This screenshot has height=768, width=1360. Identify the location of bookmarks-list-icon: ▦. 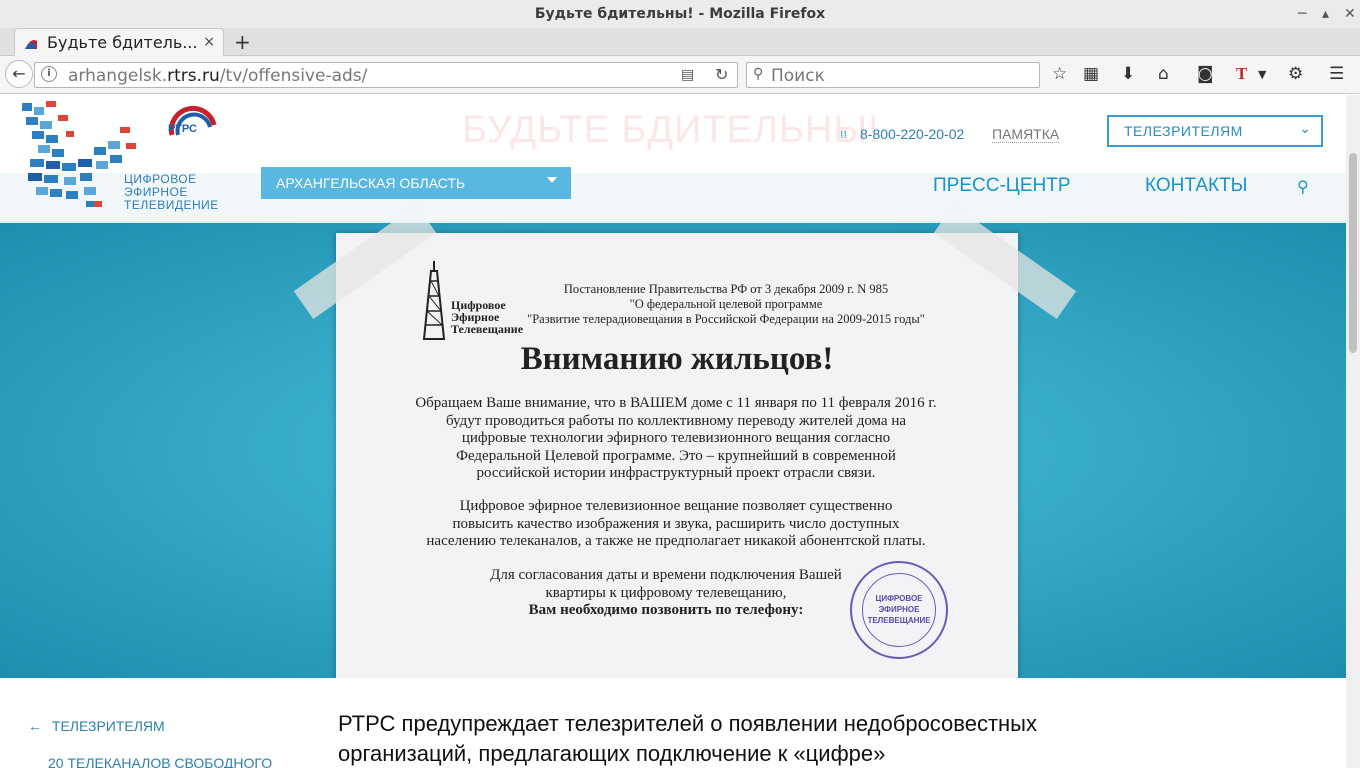
(1091, 74).